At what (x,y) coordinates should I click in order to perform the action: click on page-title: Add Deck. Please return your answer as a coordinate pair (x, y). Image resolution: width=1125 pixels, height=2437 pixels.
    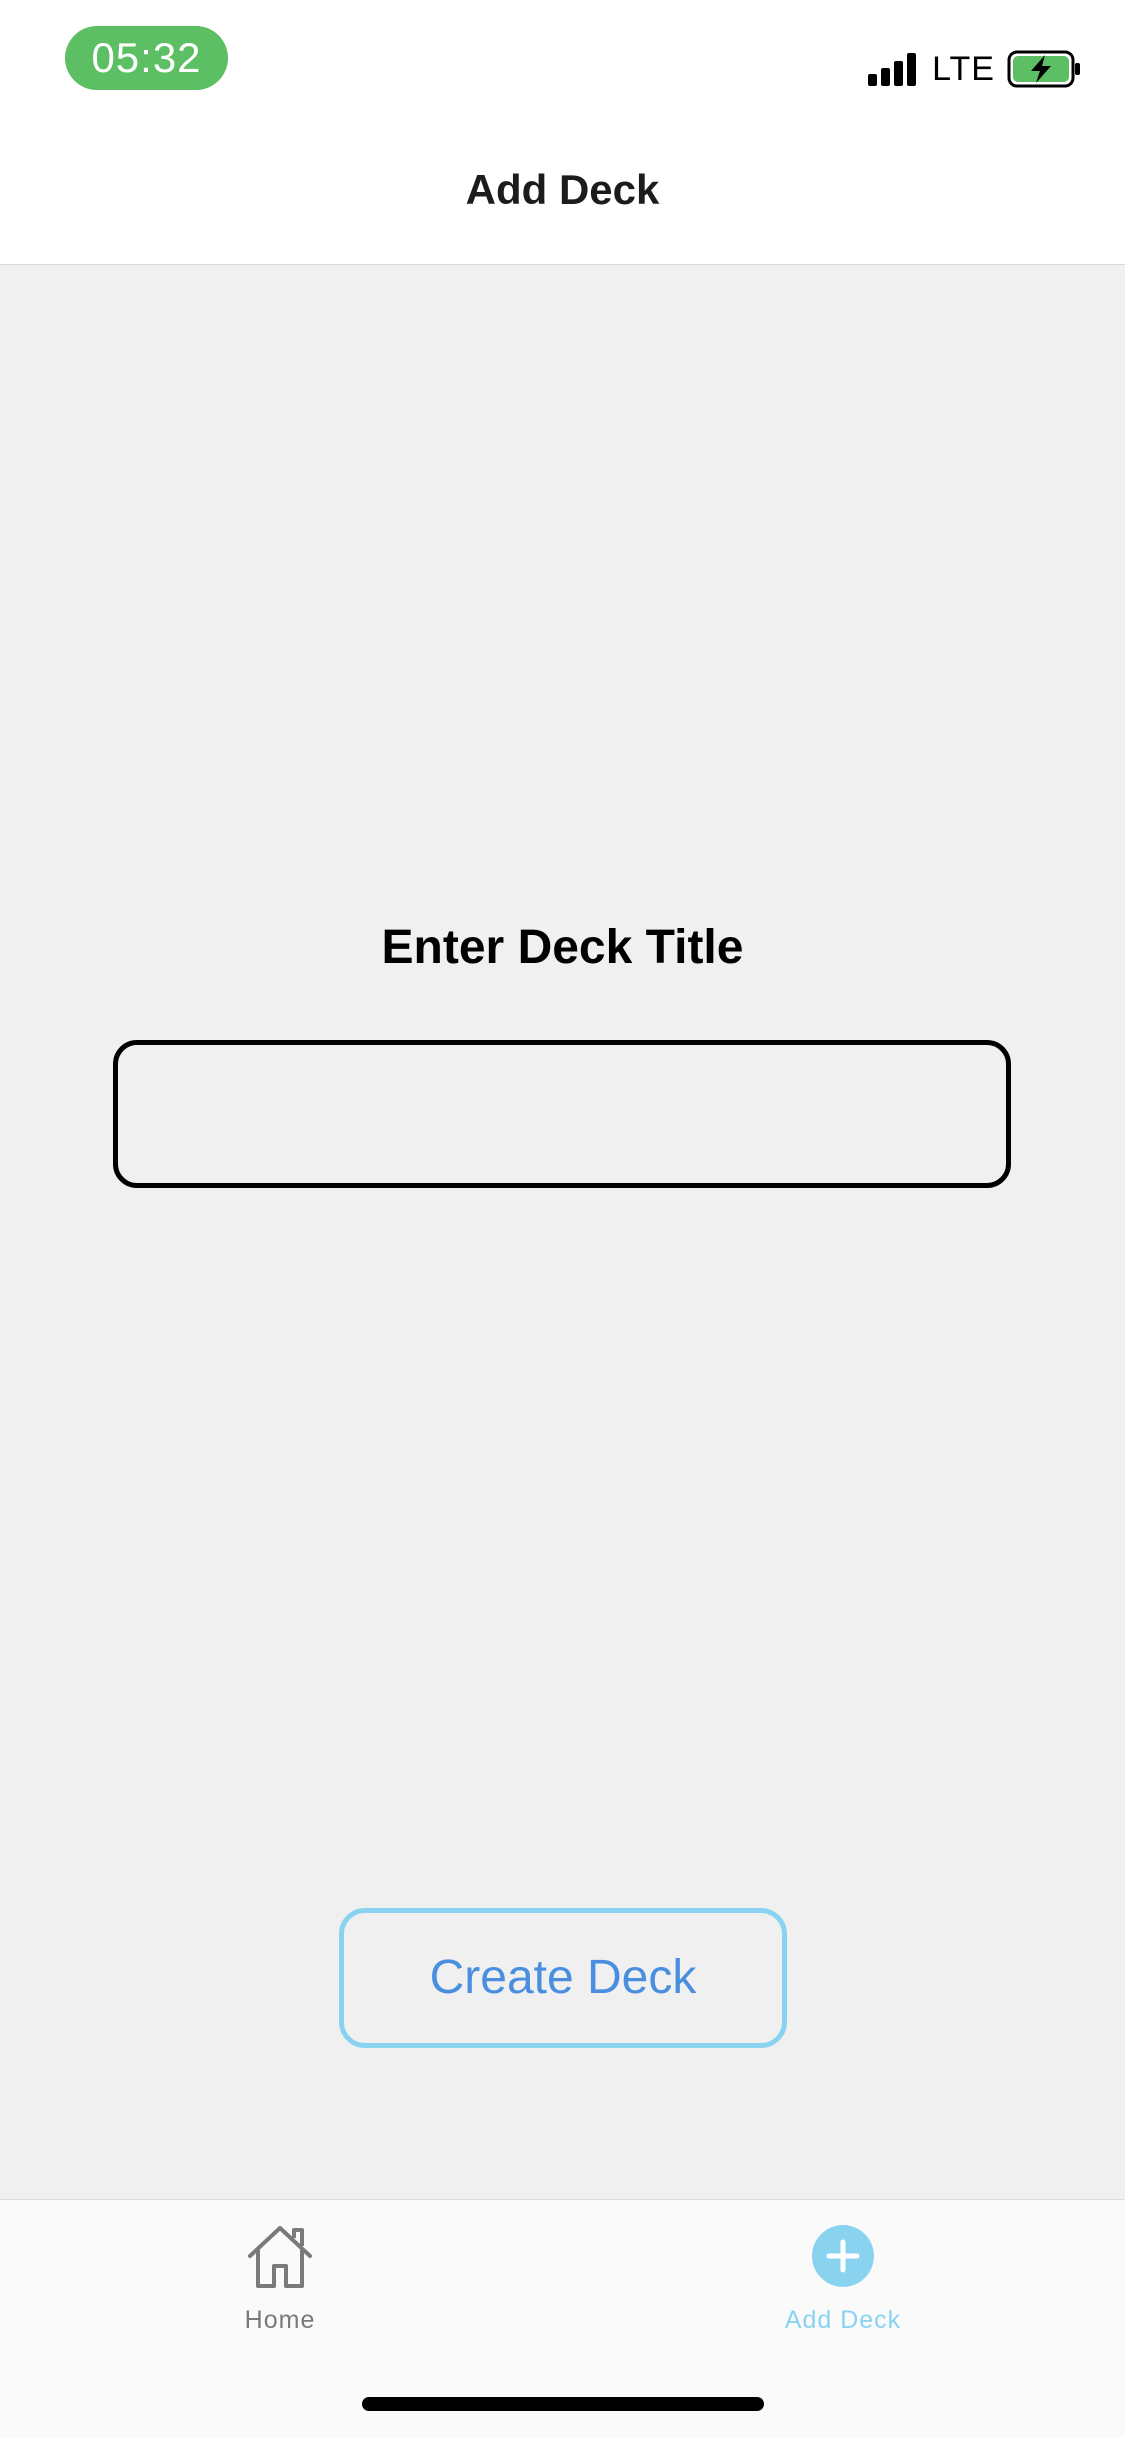
    Looking at the image, I should click on (562, 189).